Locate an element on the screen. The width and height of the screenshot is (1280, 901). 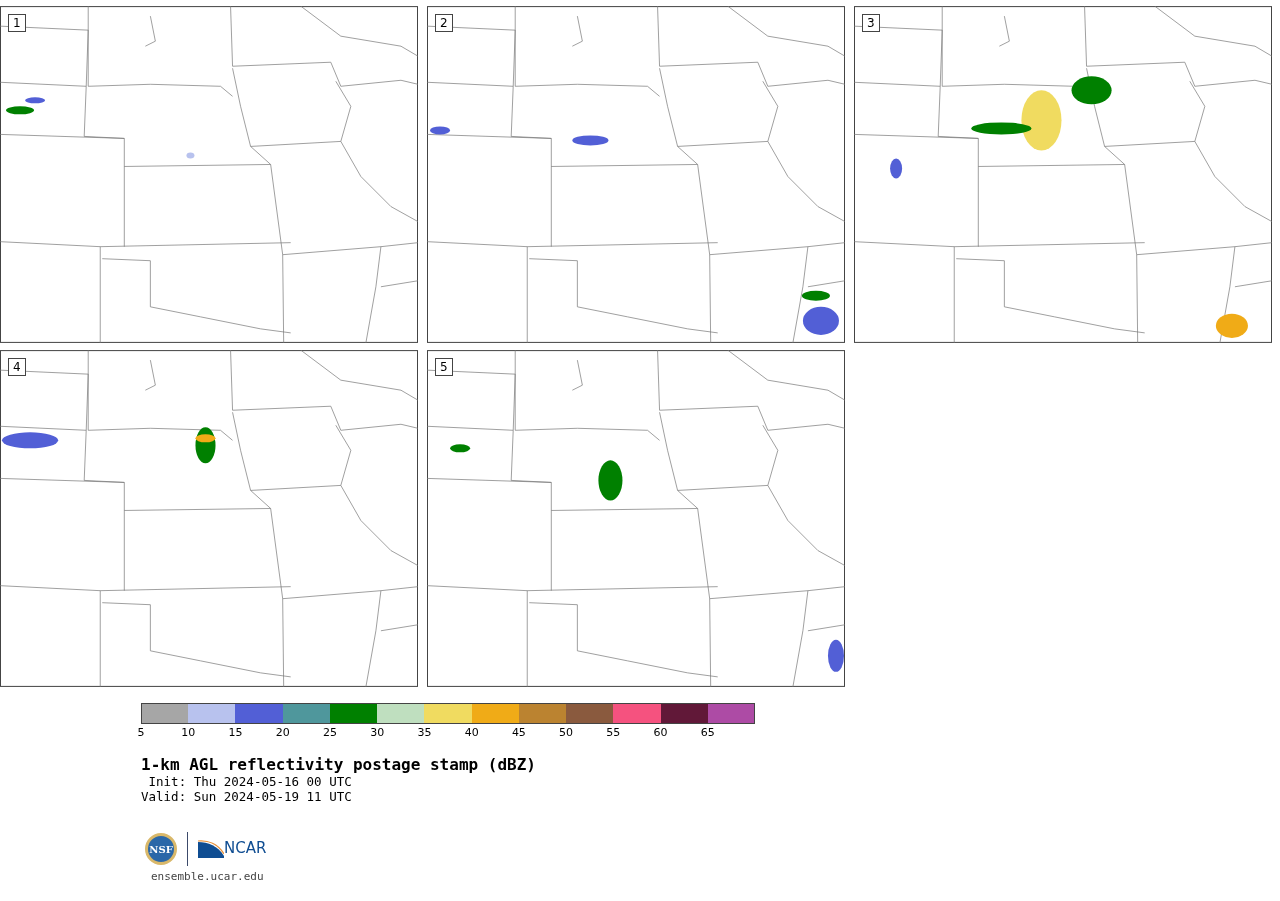
ncar-logo: NCAR is located at coordinates (245, 848).